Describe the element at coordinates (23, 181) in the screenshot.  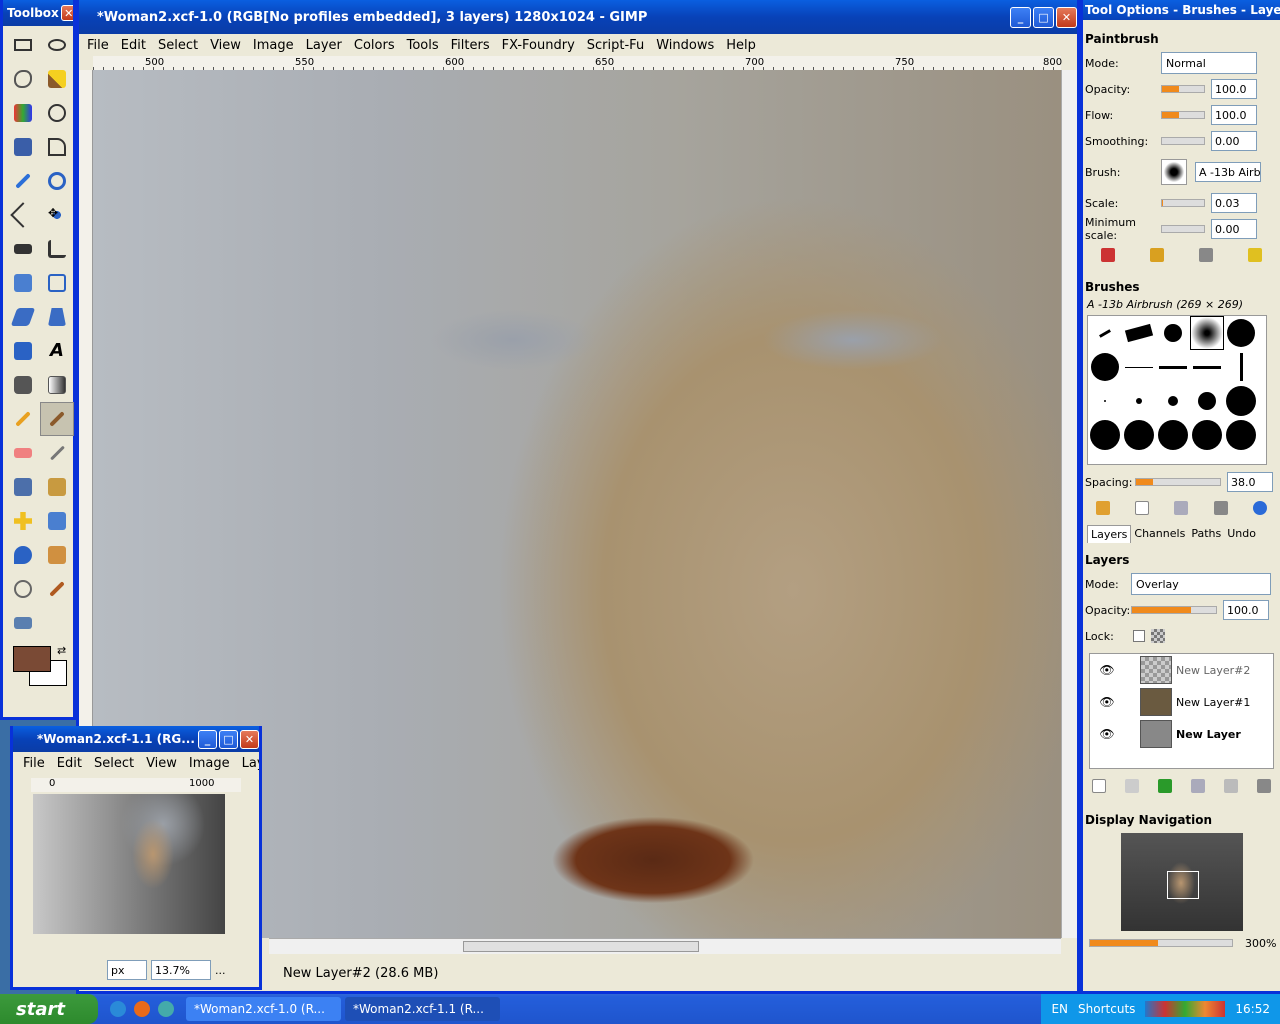
I see `color-picker-tool-icon` at that location.